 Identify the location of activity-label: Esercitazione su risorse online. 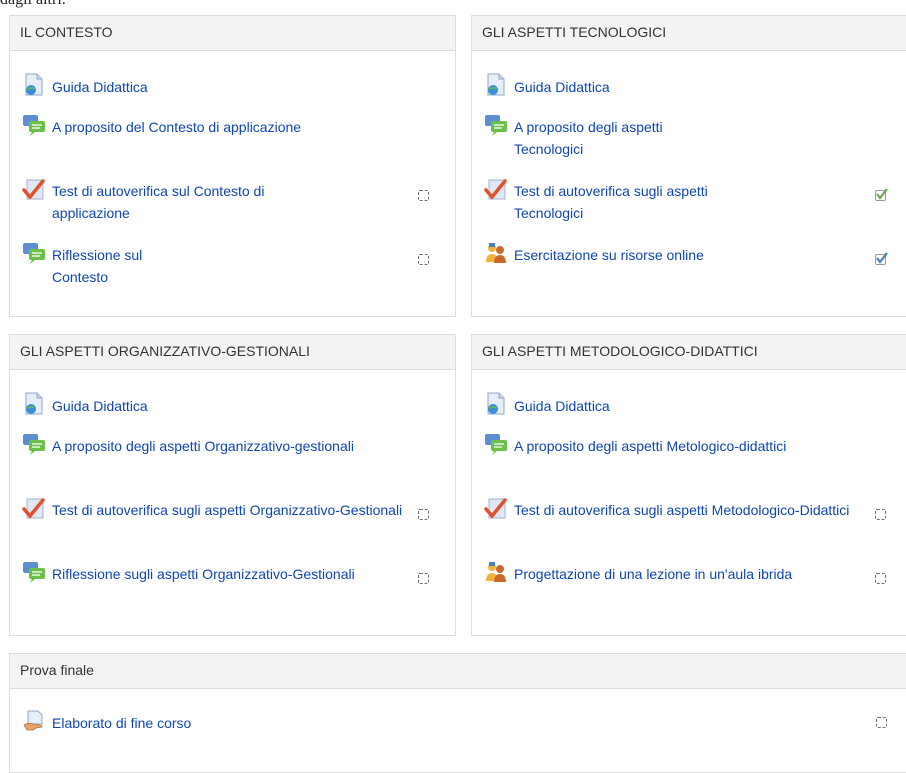
(609, 255).